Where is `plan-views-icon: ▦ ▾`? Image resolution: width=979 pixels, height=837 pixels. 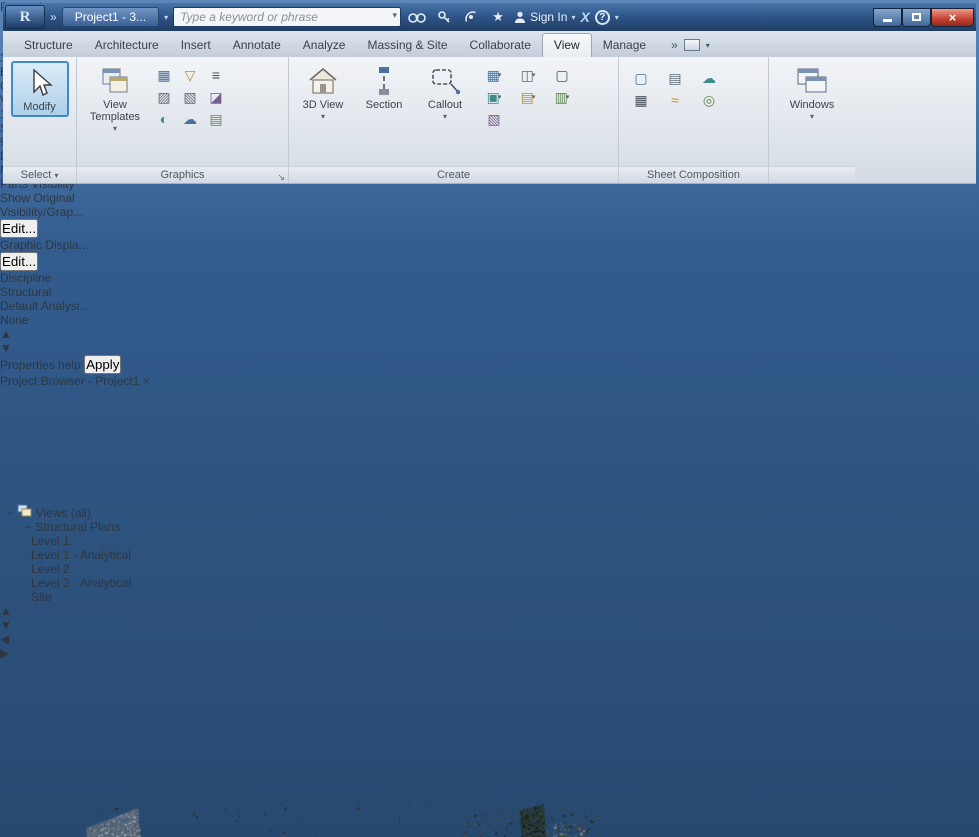
plan-views-icon: ▦ ▾ is located at coordinates (494, 75).